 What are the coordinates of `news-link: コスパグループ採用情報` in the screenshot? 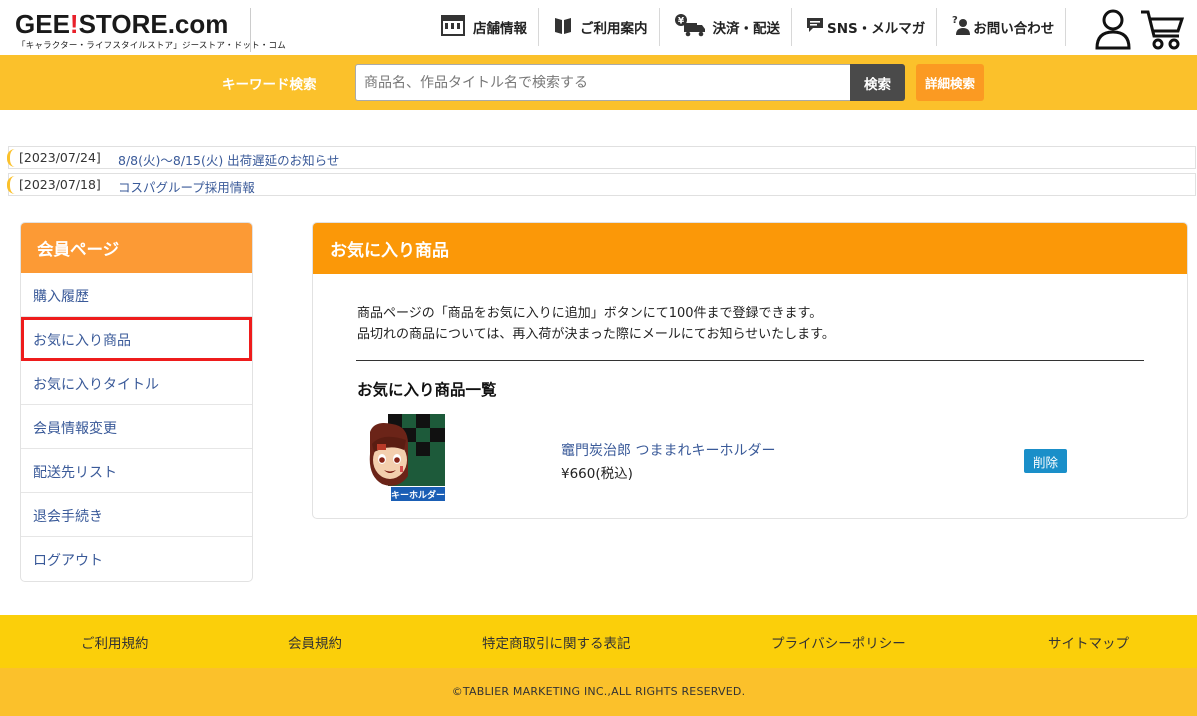 It's located at (186, 186).